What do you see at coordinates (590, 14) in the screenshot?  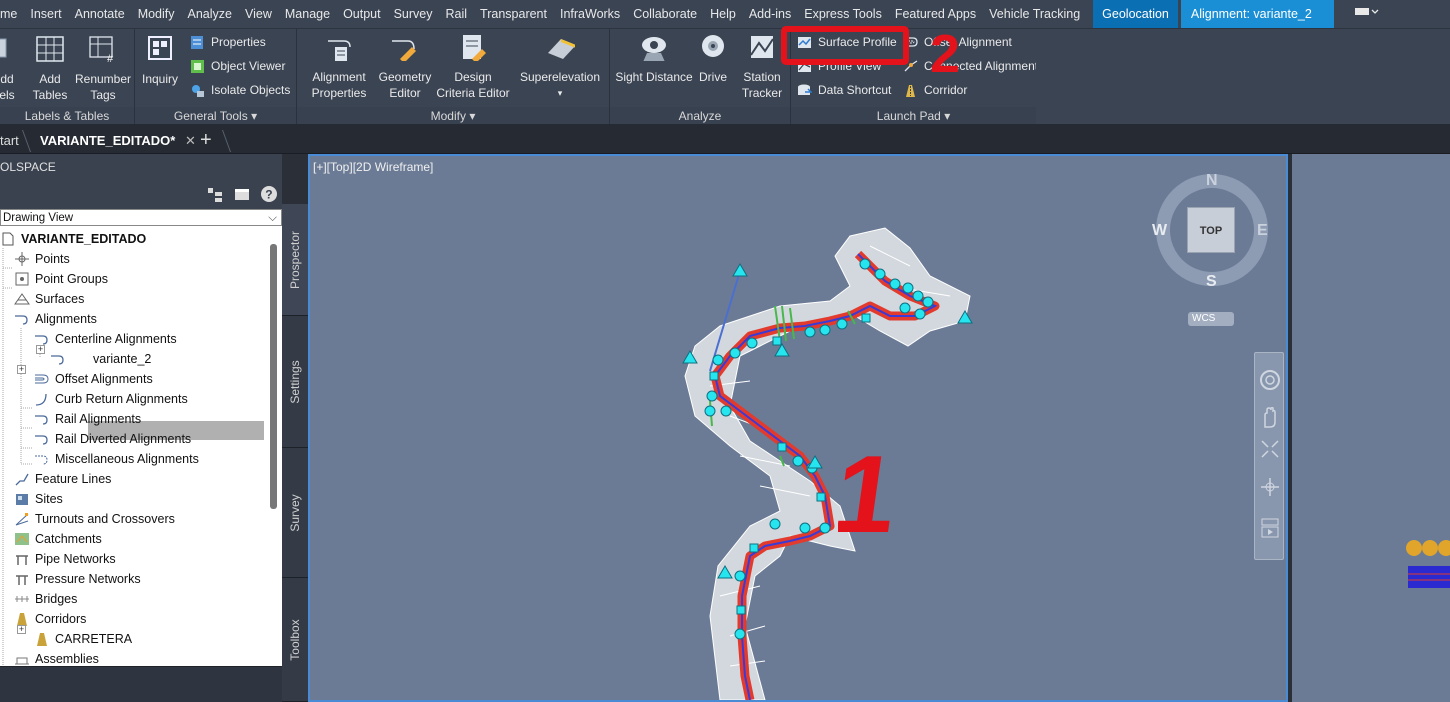 I see `menu-infraworks: InfraWorks` at bounding box center [590, 14].